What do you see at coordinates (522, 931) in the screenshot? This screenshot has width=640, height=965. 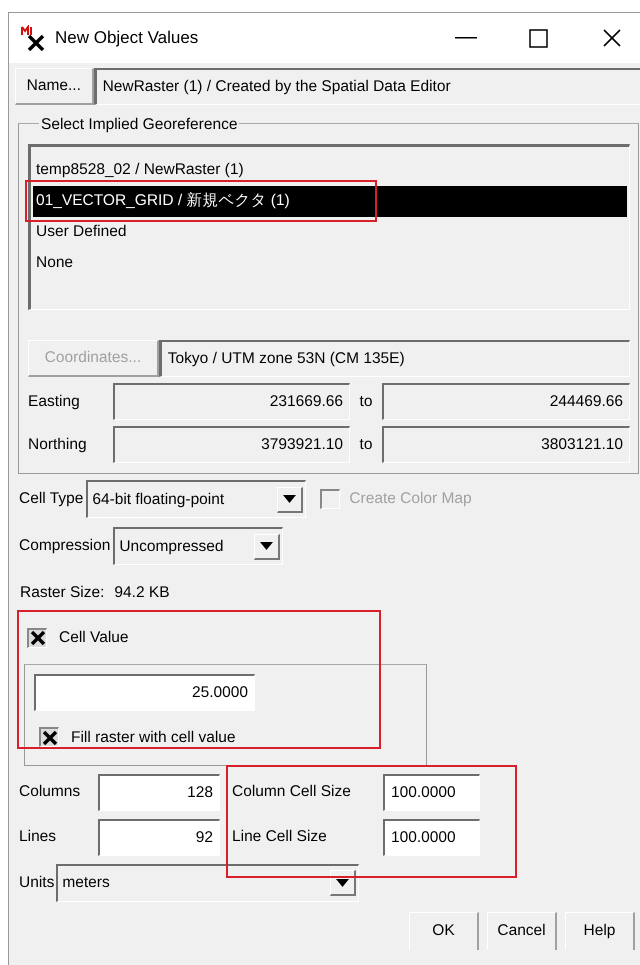 I see `dialog-button: Cancel` at bounding box center [522, 931].